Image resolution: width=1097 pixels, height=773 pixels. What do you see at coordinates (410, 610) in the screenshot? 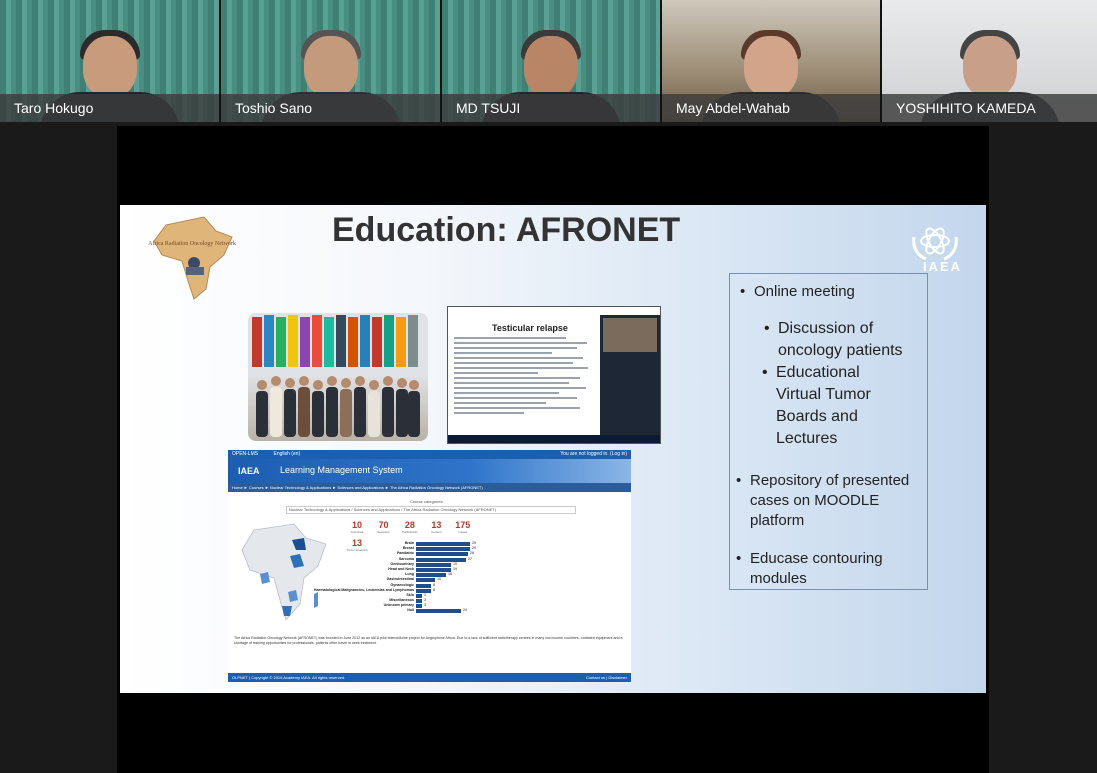
I see `bar-label: Null` at bounding box center [410, 610].